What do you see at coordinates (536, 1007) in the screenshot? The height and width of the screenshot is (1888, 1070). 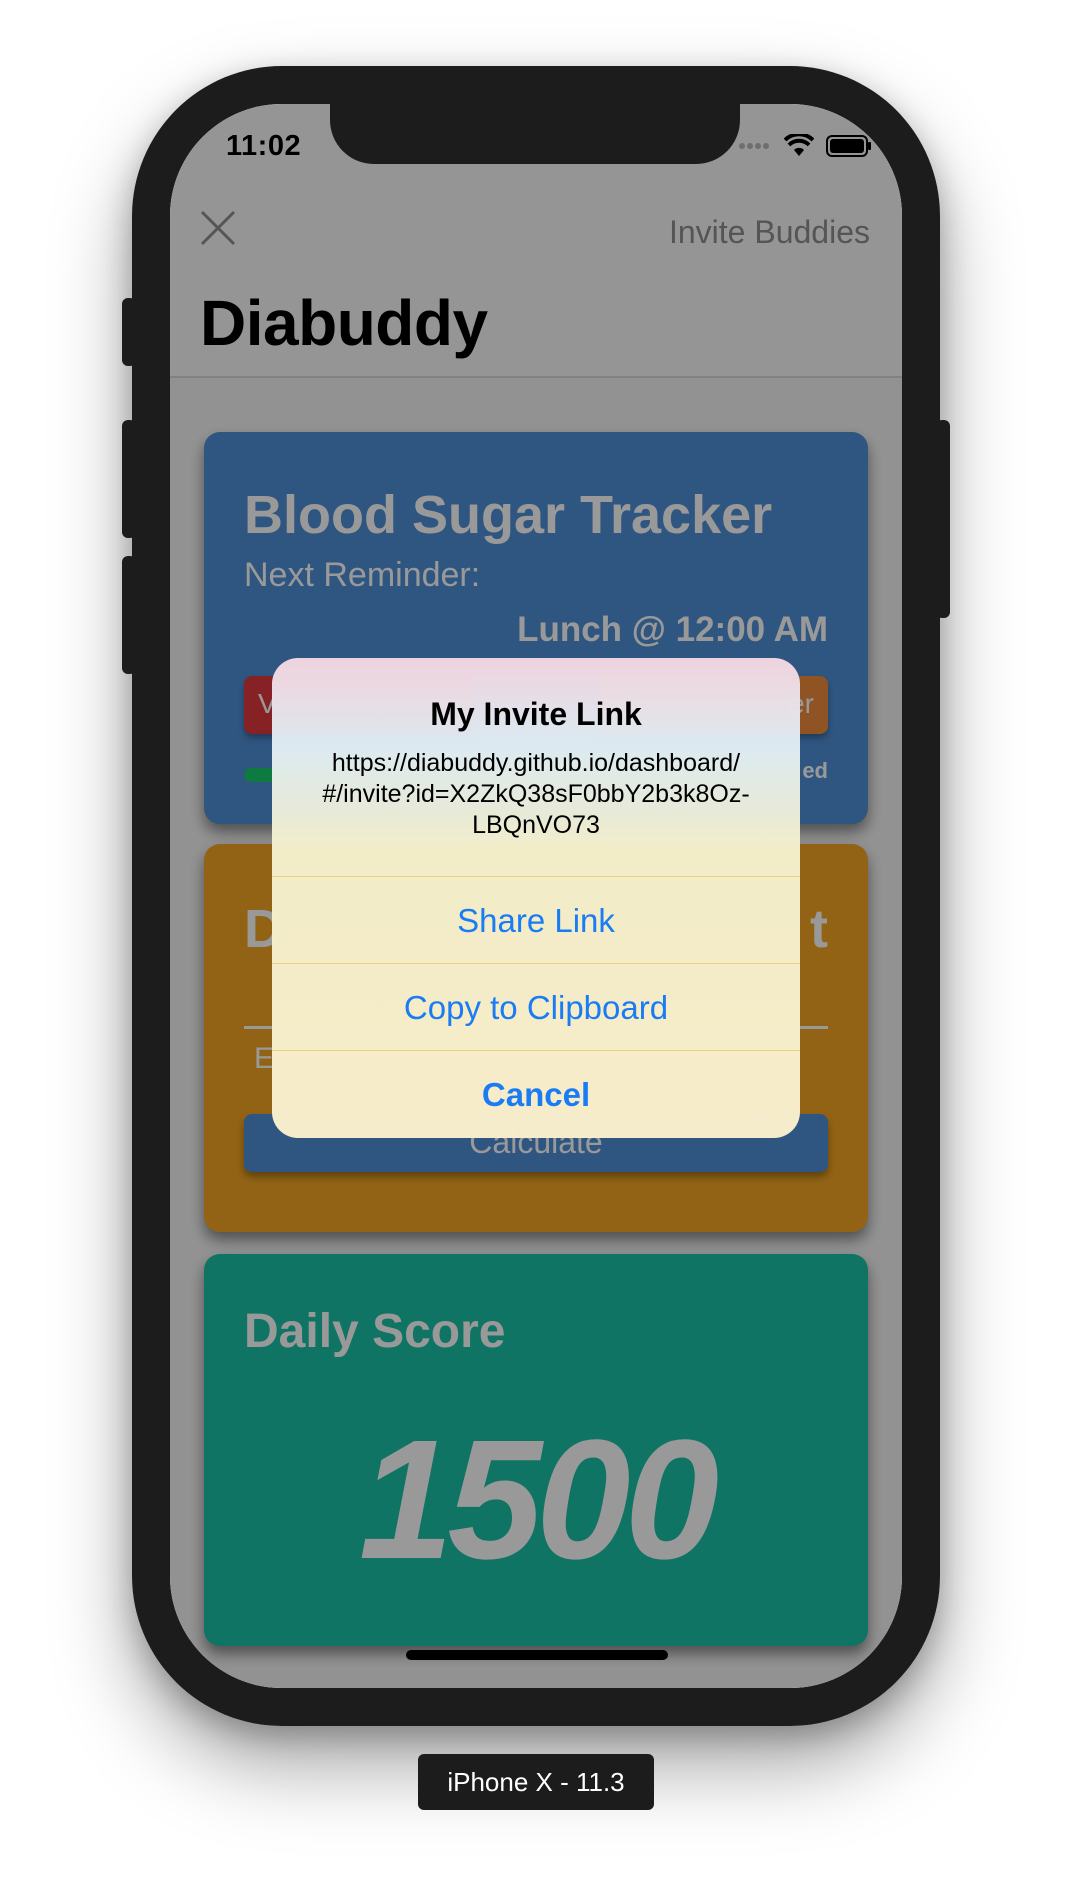 I see `copy-to-clipboard-button: Copy to Clipboard` at bounding box center [536, 1007].